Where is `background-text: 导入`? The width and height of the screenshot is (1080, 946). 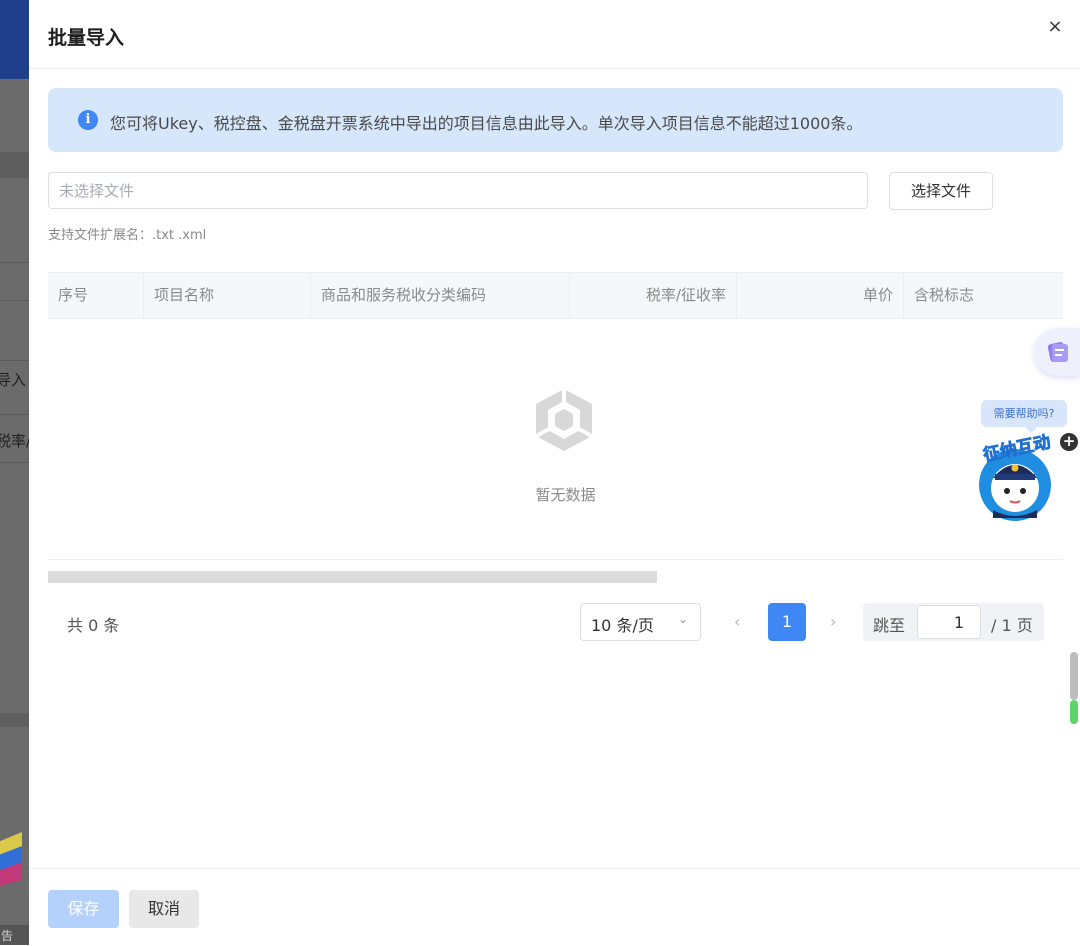 background-text: 导入 is located at coordinates (13, 380).